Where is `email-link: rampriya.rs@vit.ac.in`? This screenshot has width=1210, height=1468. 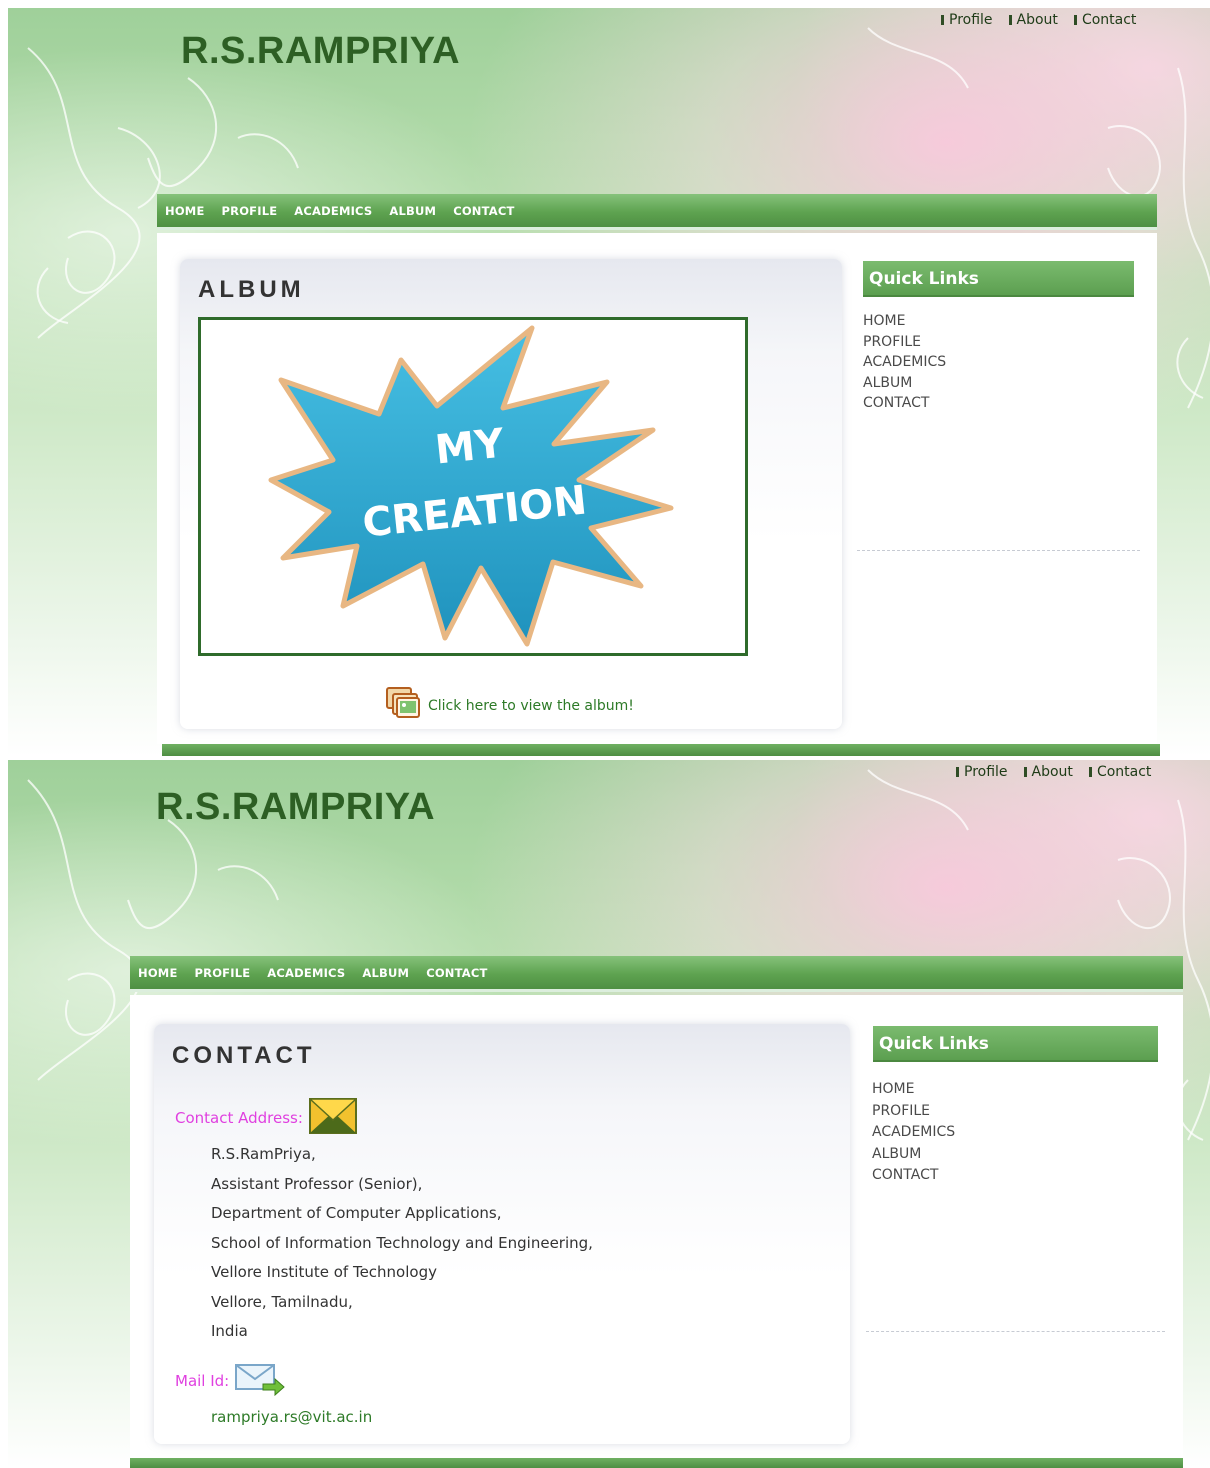 email-link: rampriya.rs@vit.ac.in is located at coordinates (291, 1417).